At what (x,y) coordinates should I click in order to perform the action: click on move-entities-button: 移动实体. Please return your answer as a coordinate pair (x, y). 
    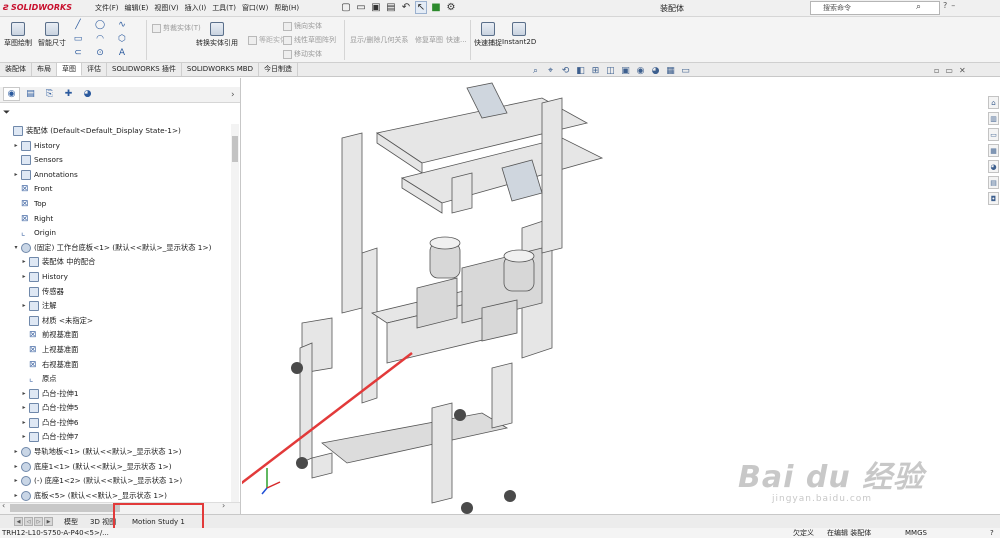
    Looking at the image, I should click on (302, 54).